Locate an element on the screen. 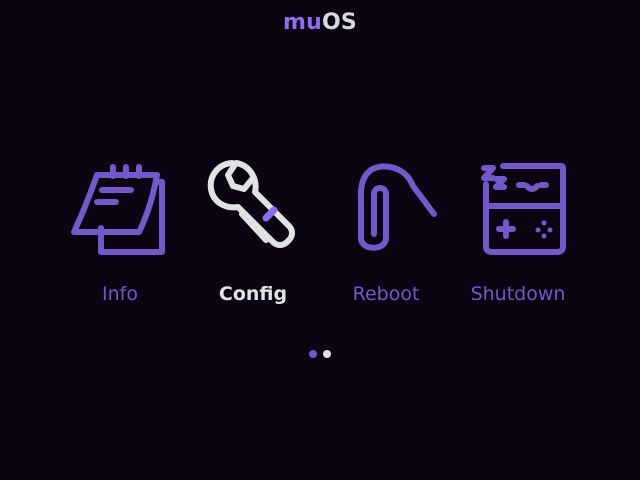 The width and height of the screenshot is (640, 480). wrench-icon is located at coordinates (253, 211).